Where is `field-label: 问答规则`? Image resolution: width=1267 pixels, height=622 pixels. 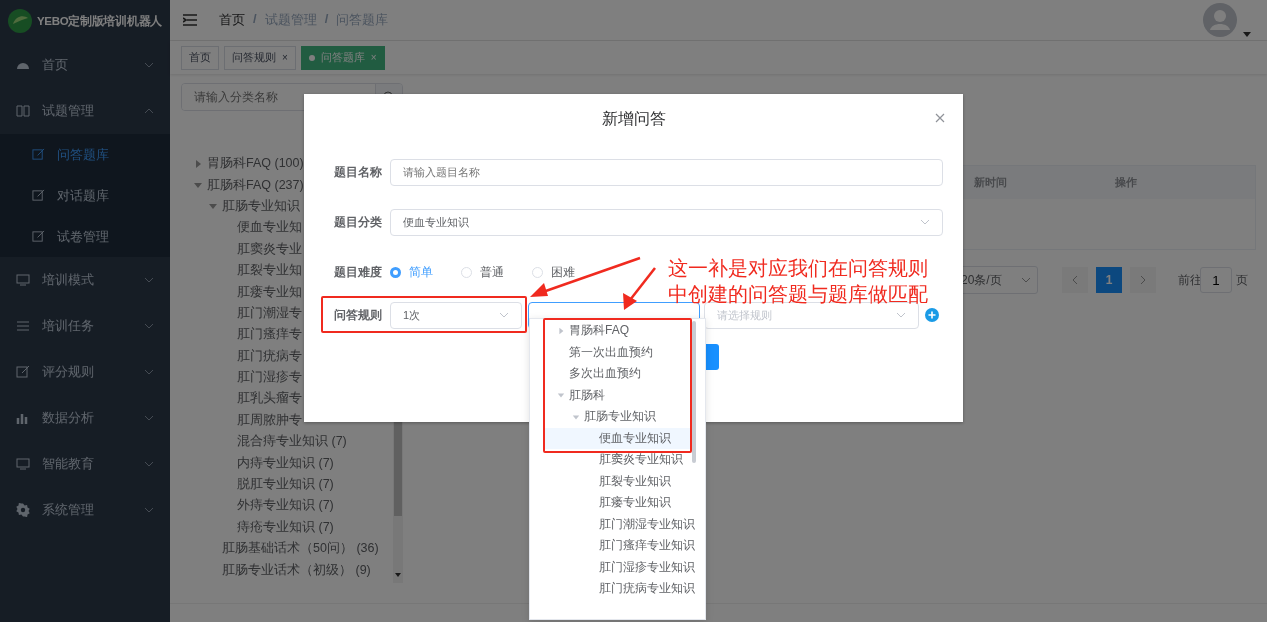
field-label: 问答规则 is located at coordinates (358, 315).